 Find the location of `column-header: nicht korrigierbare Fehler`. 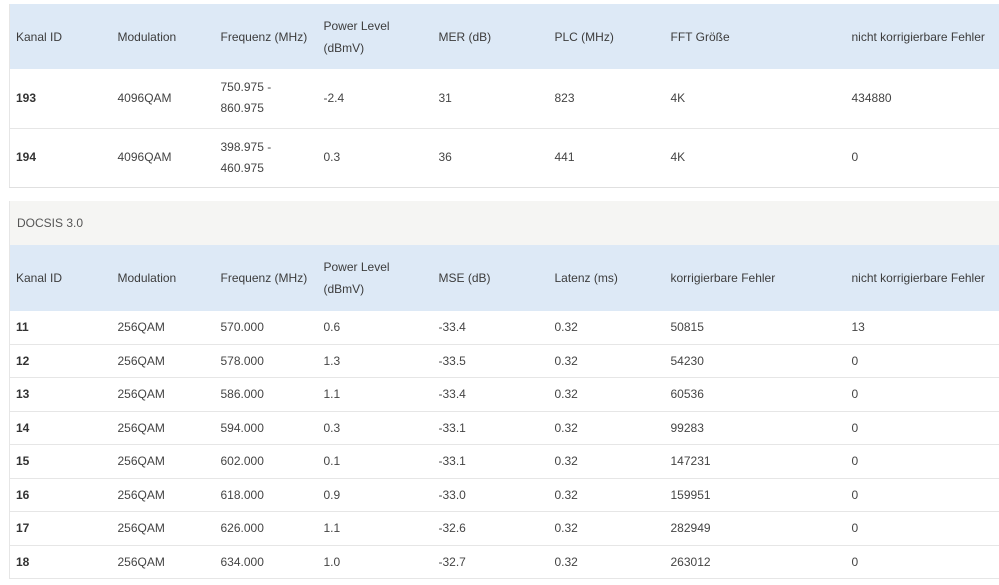

column-header: nicht korrigierbare Fehler is located at coordinates (918, 277).